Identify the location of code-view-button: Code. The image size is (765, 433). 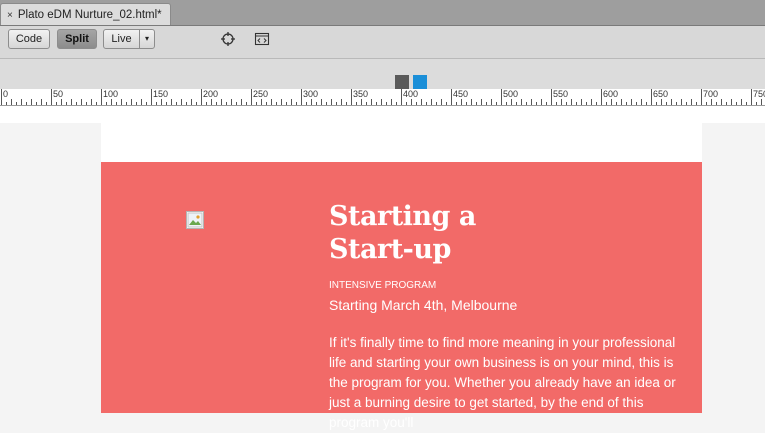
(29, 39).